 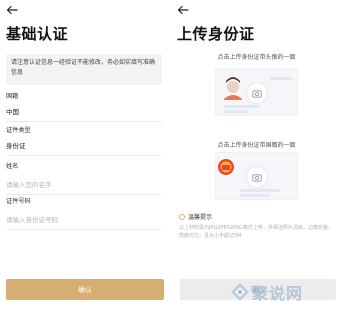 I want to click on tips-heading: 温馨提示, so click(x=195, y=216).